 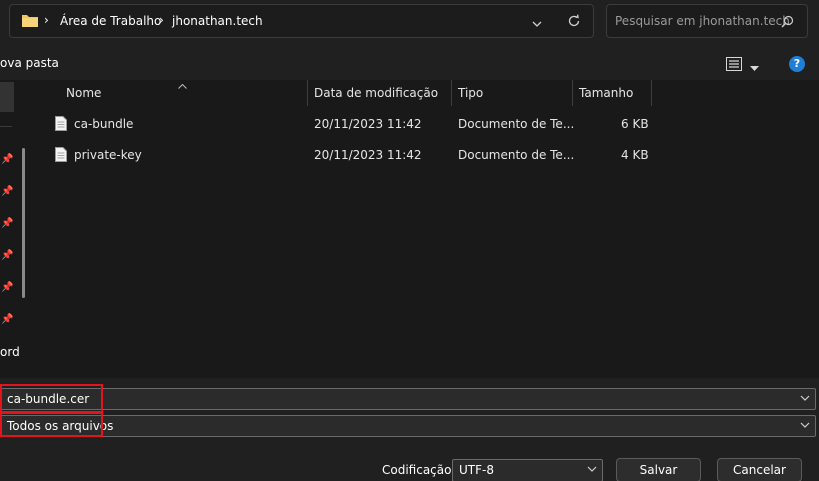 What do you see at coordinates (658, 469) in the screenshot?
I see `save-button: Salvar` at bounding box center [658, 469].